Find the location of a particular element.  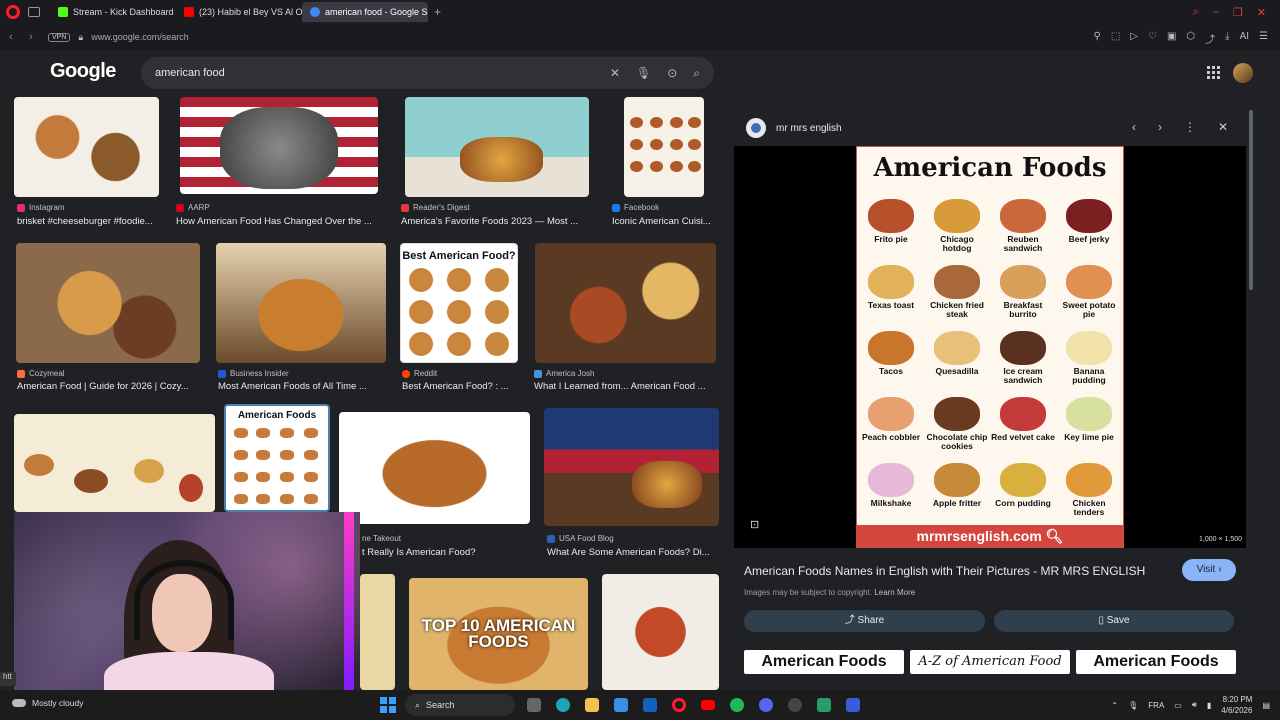

discord-icon is located at coordinates (766, 705).